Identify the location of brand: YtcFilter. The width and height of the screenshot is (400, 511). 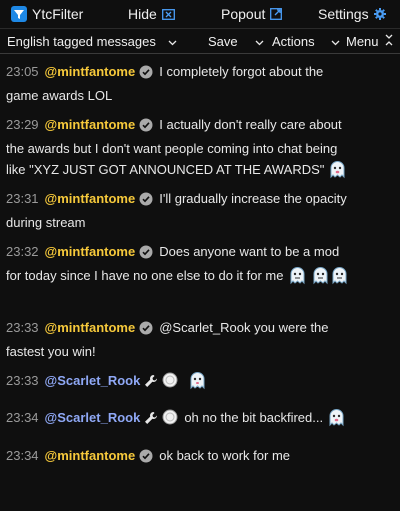
(66, 14).